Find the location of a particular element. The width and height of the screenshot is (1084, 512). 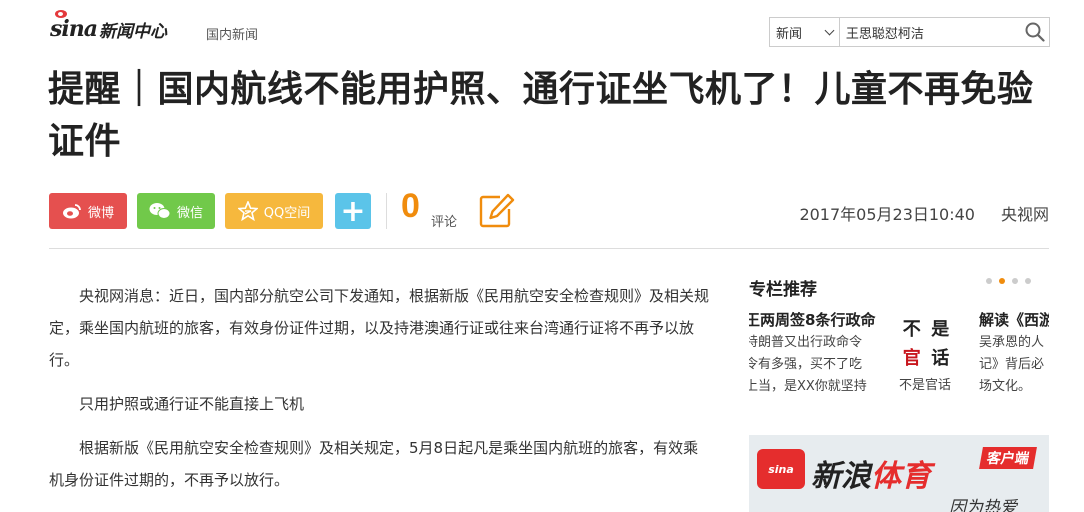

banner-slogan: 因为热爱 is located at coordinates (983, 505).